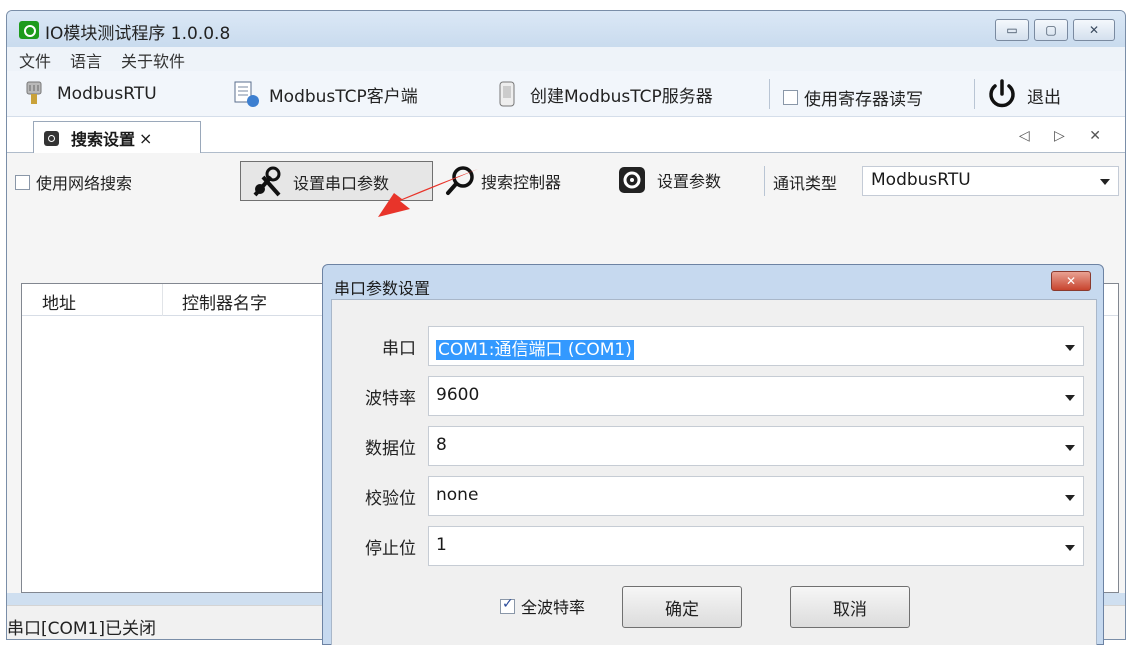  I want to click on use-network-search-toggle: 使用网络搜索, so click(73, 182).